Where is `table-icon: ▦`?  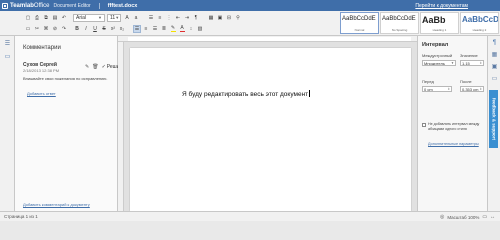 table-icon: ▦ is located at coordinates (211, 18).